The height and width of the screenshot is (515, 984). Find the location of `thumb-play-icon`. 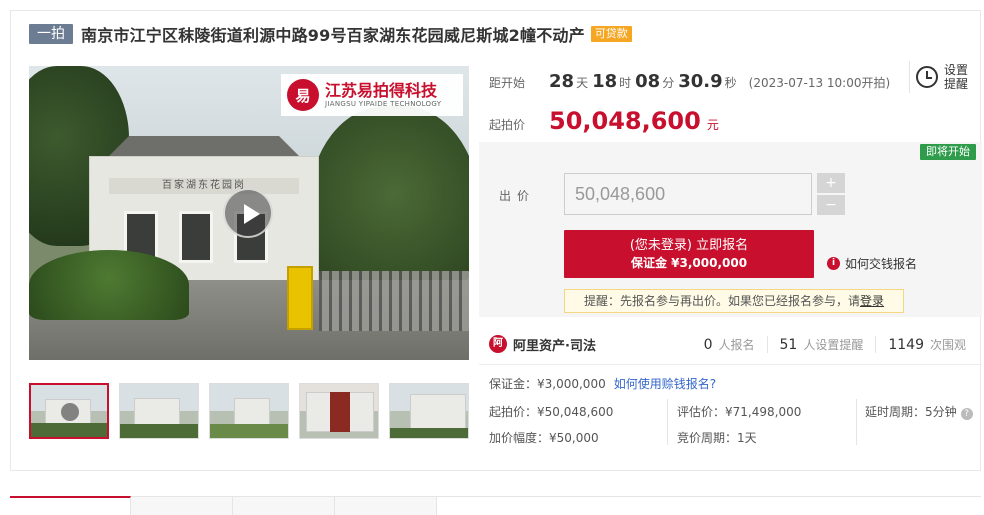

thumb-play-icon is located at coordinates (70, 412).